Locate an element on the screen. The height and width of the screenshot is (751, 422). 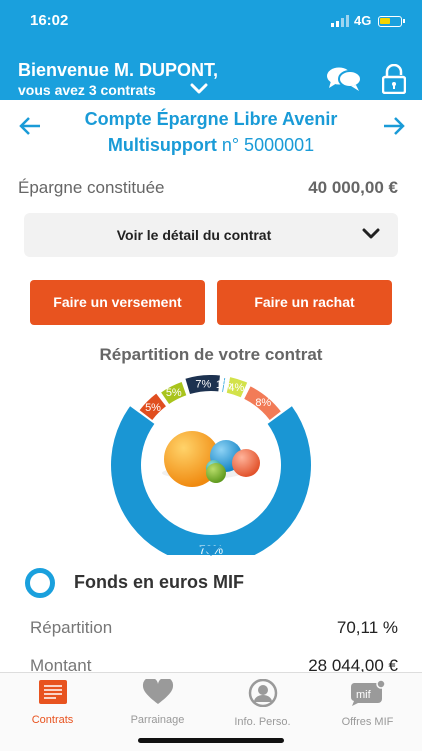
fund-color-marker is located at coordinates (40, 583).